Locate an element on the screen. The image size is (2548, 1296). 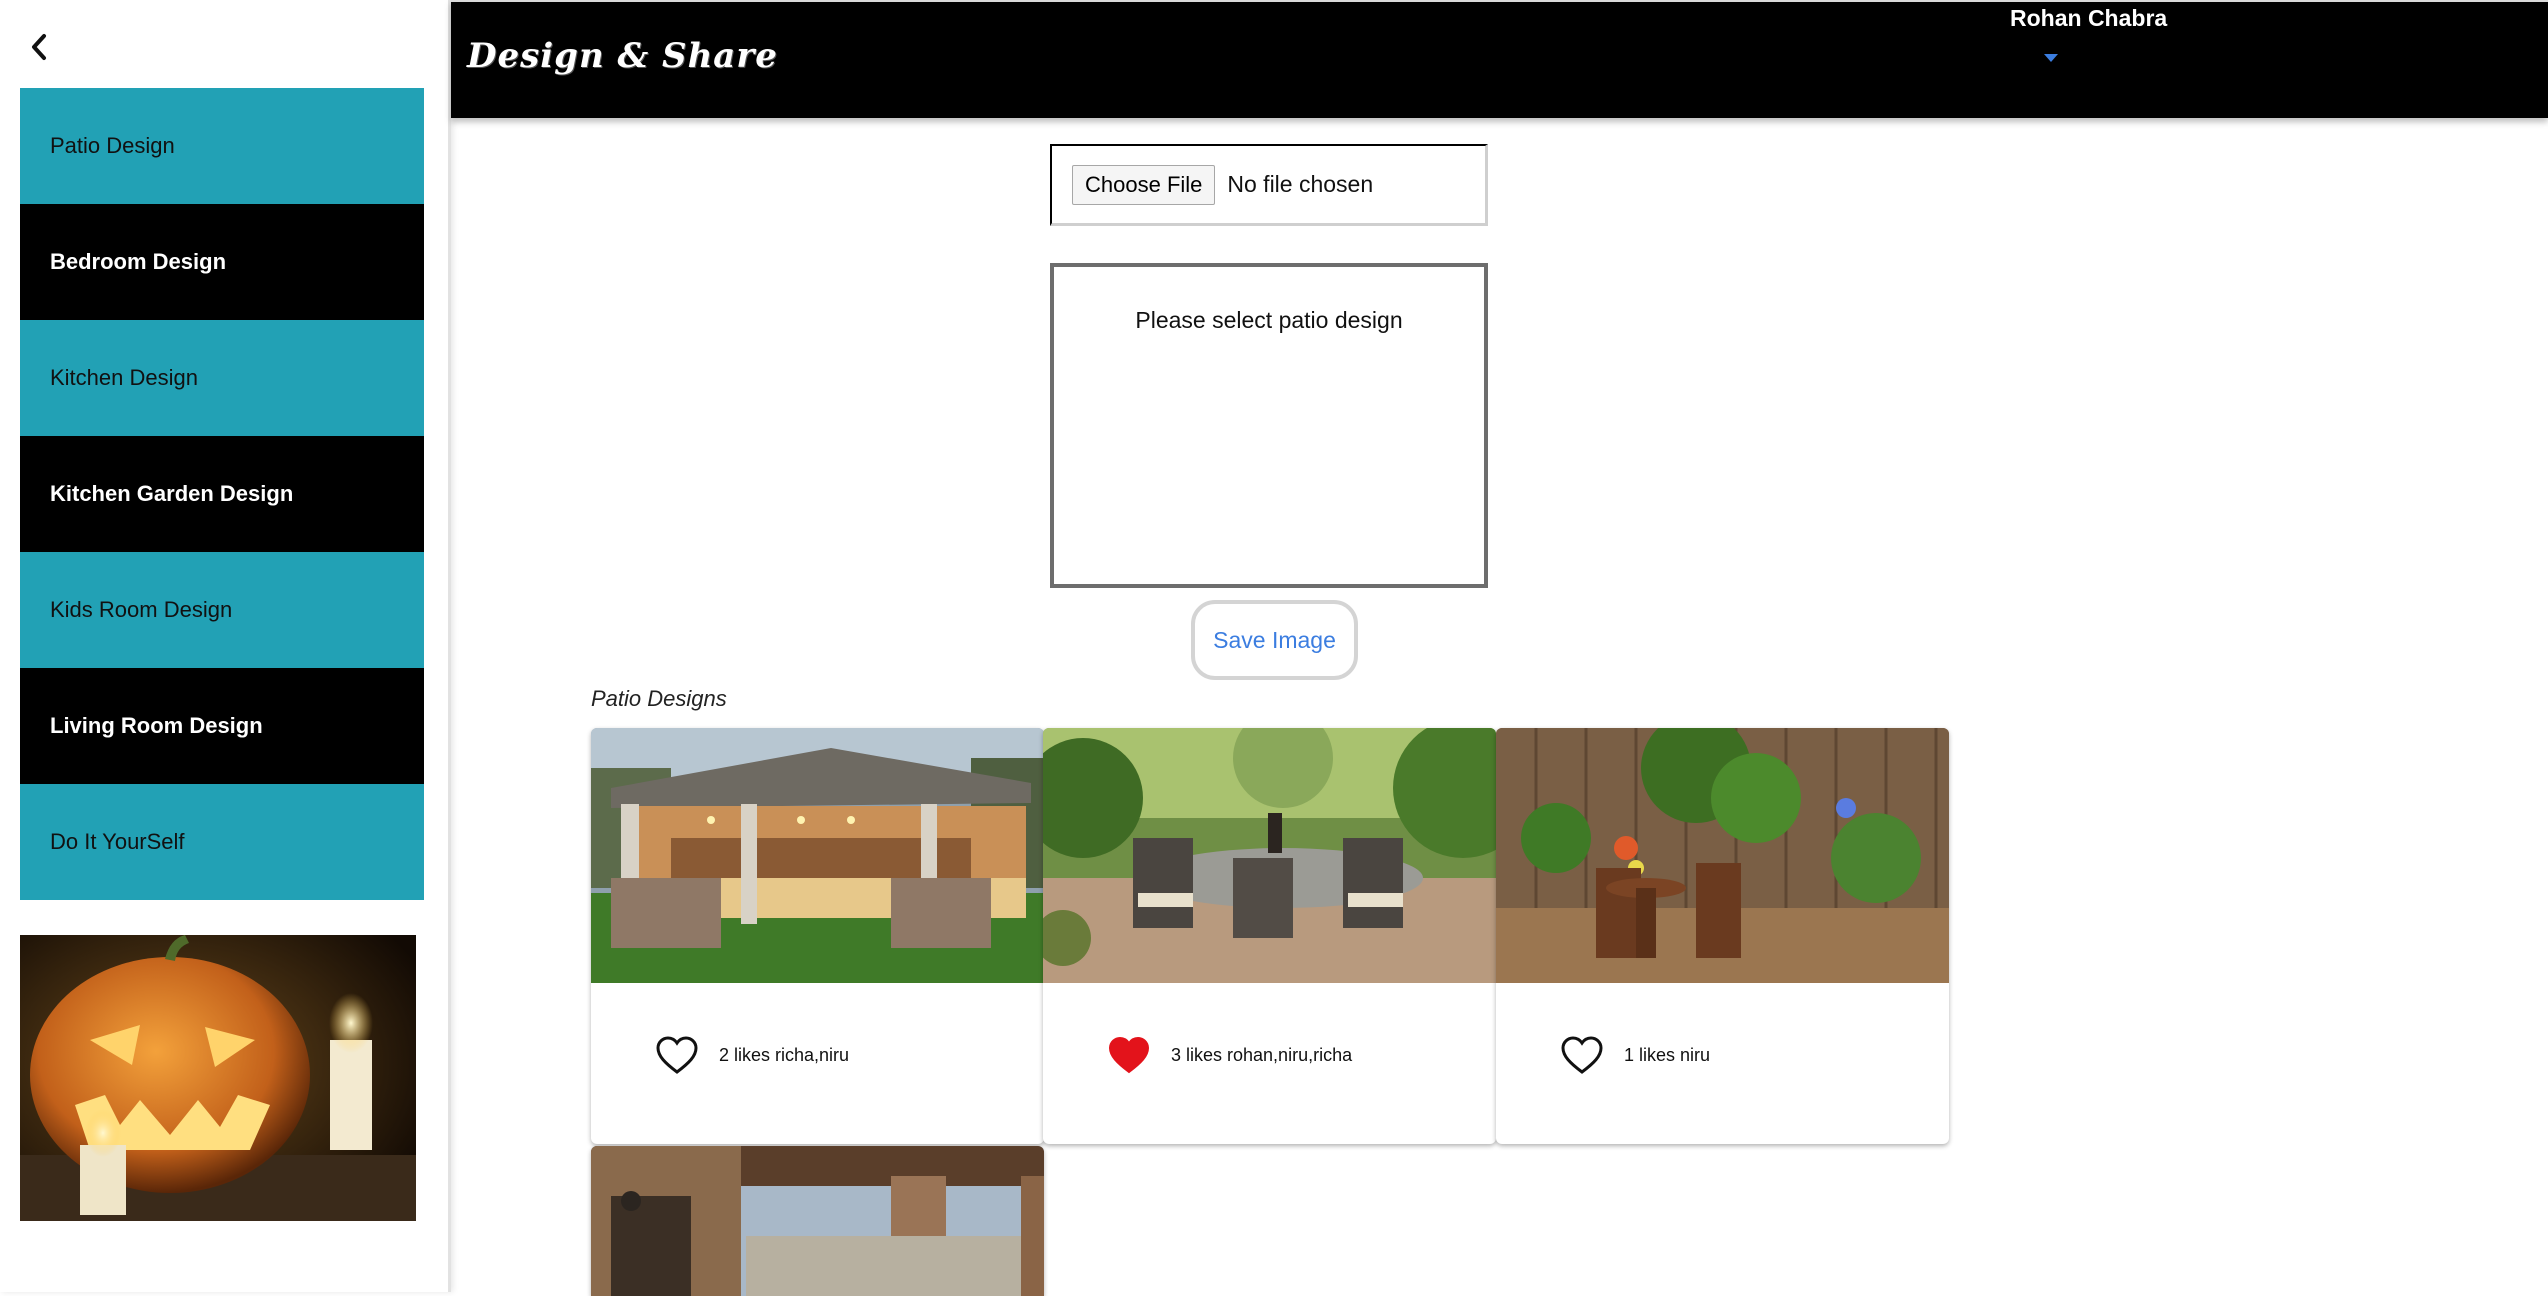
preview-message: Please select patio design is located at coordinates (1269, 320).